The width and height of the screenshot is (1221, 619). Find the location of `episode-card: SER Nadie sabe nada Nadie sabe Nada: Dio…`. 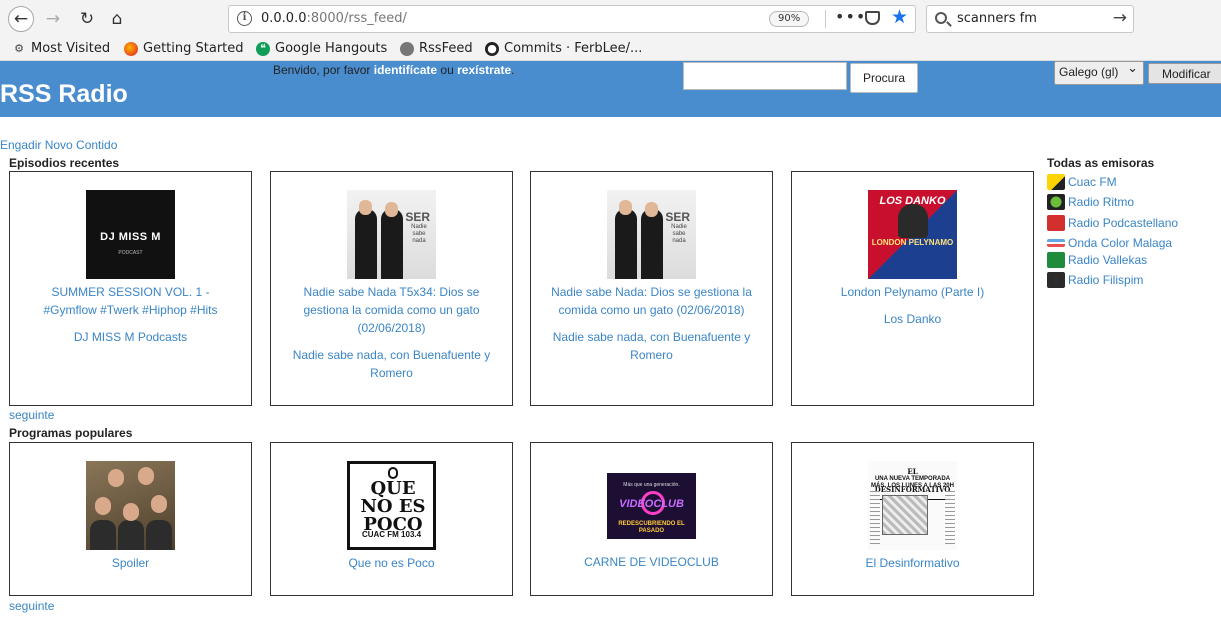

episode-card: SER Nadie sabe nada Nadie sabe Nada: Dio… is located at coordinates (651, 288).